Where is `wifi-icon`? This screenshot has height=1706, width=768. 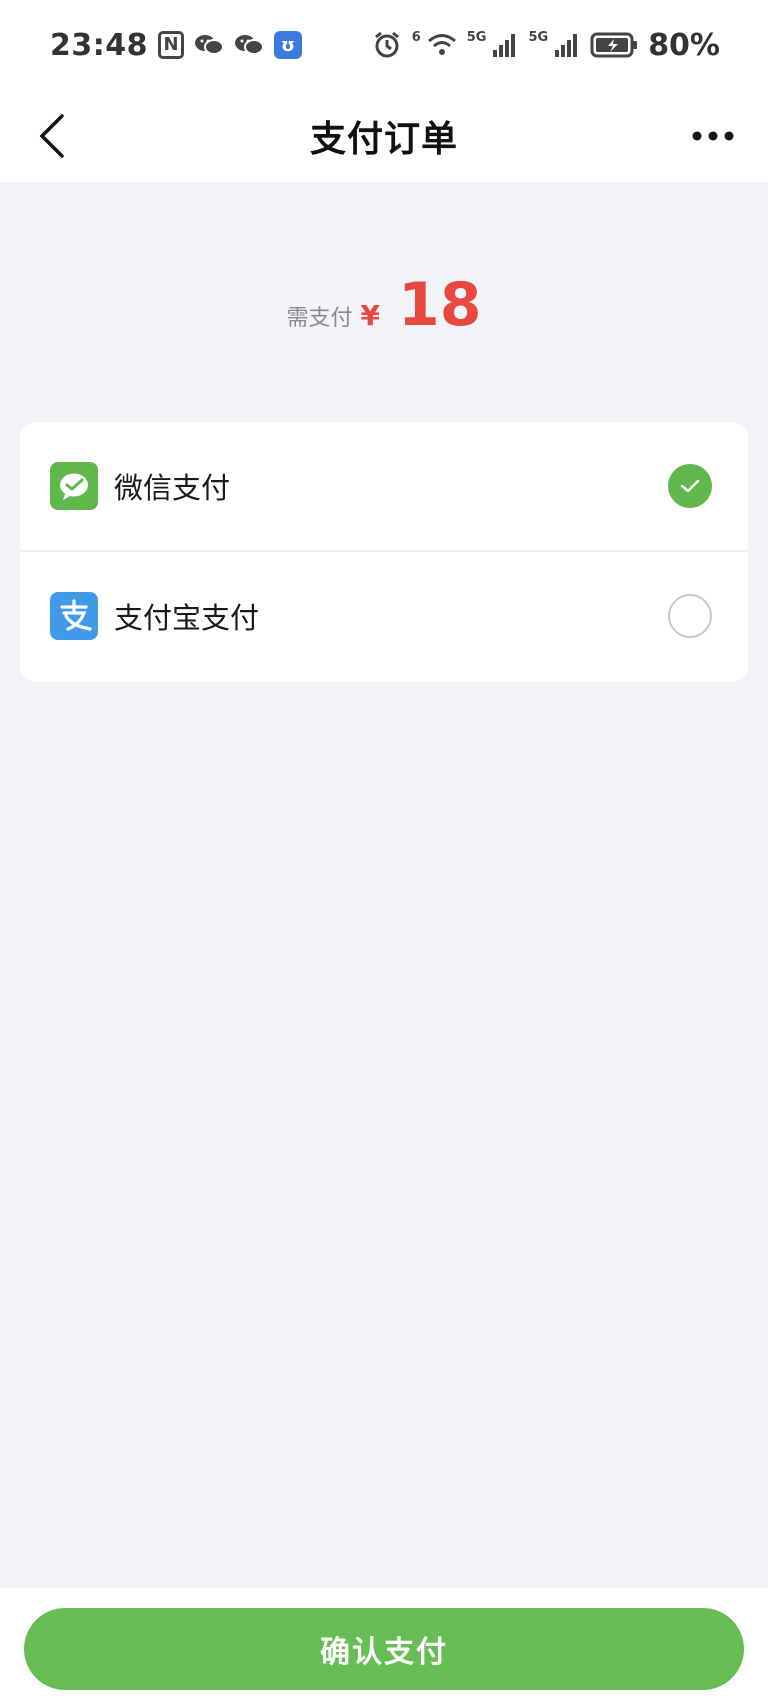
wifi-icon is located at coordinates (442, 45).